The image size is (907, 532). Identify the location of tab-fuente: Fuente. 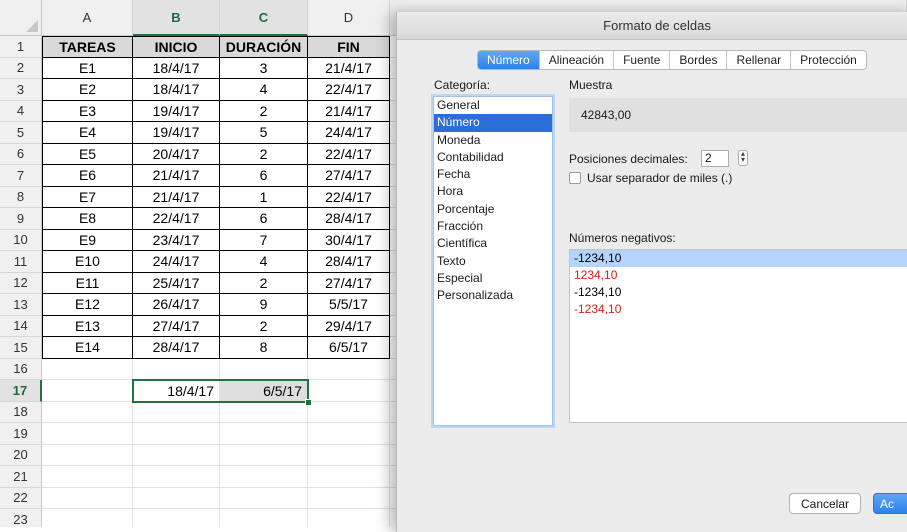
(642, 60).